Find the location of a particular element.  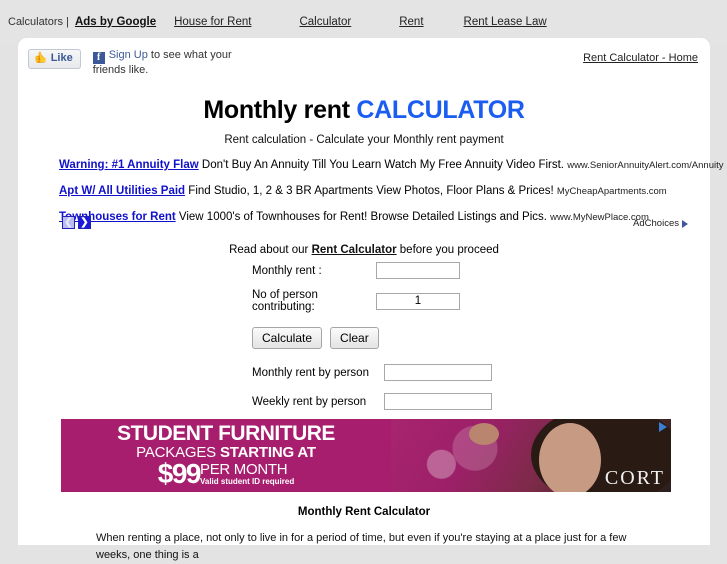

monthly-rent-per-person-output is located at coordinates (438, 372).